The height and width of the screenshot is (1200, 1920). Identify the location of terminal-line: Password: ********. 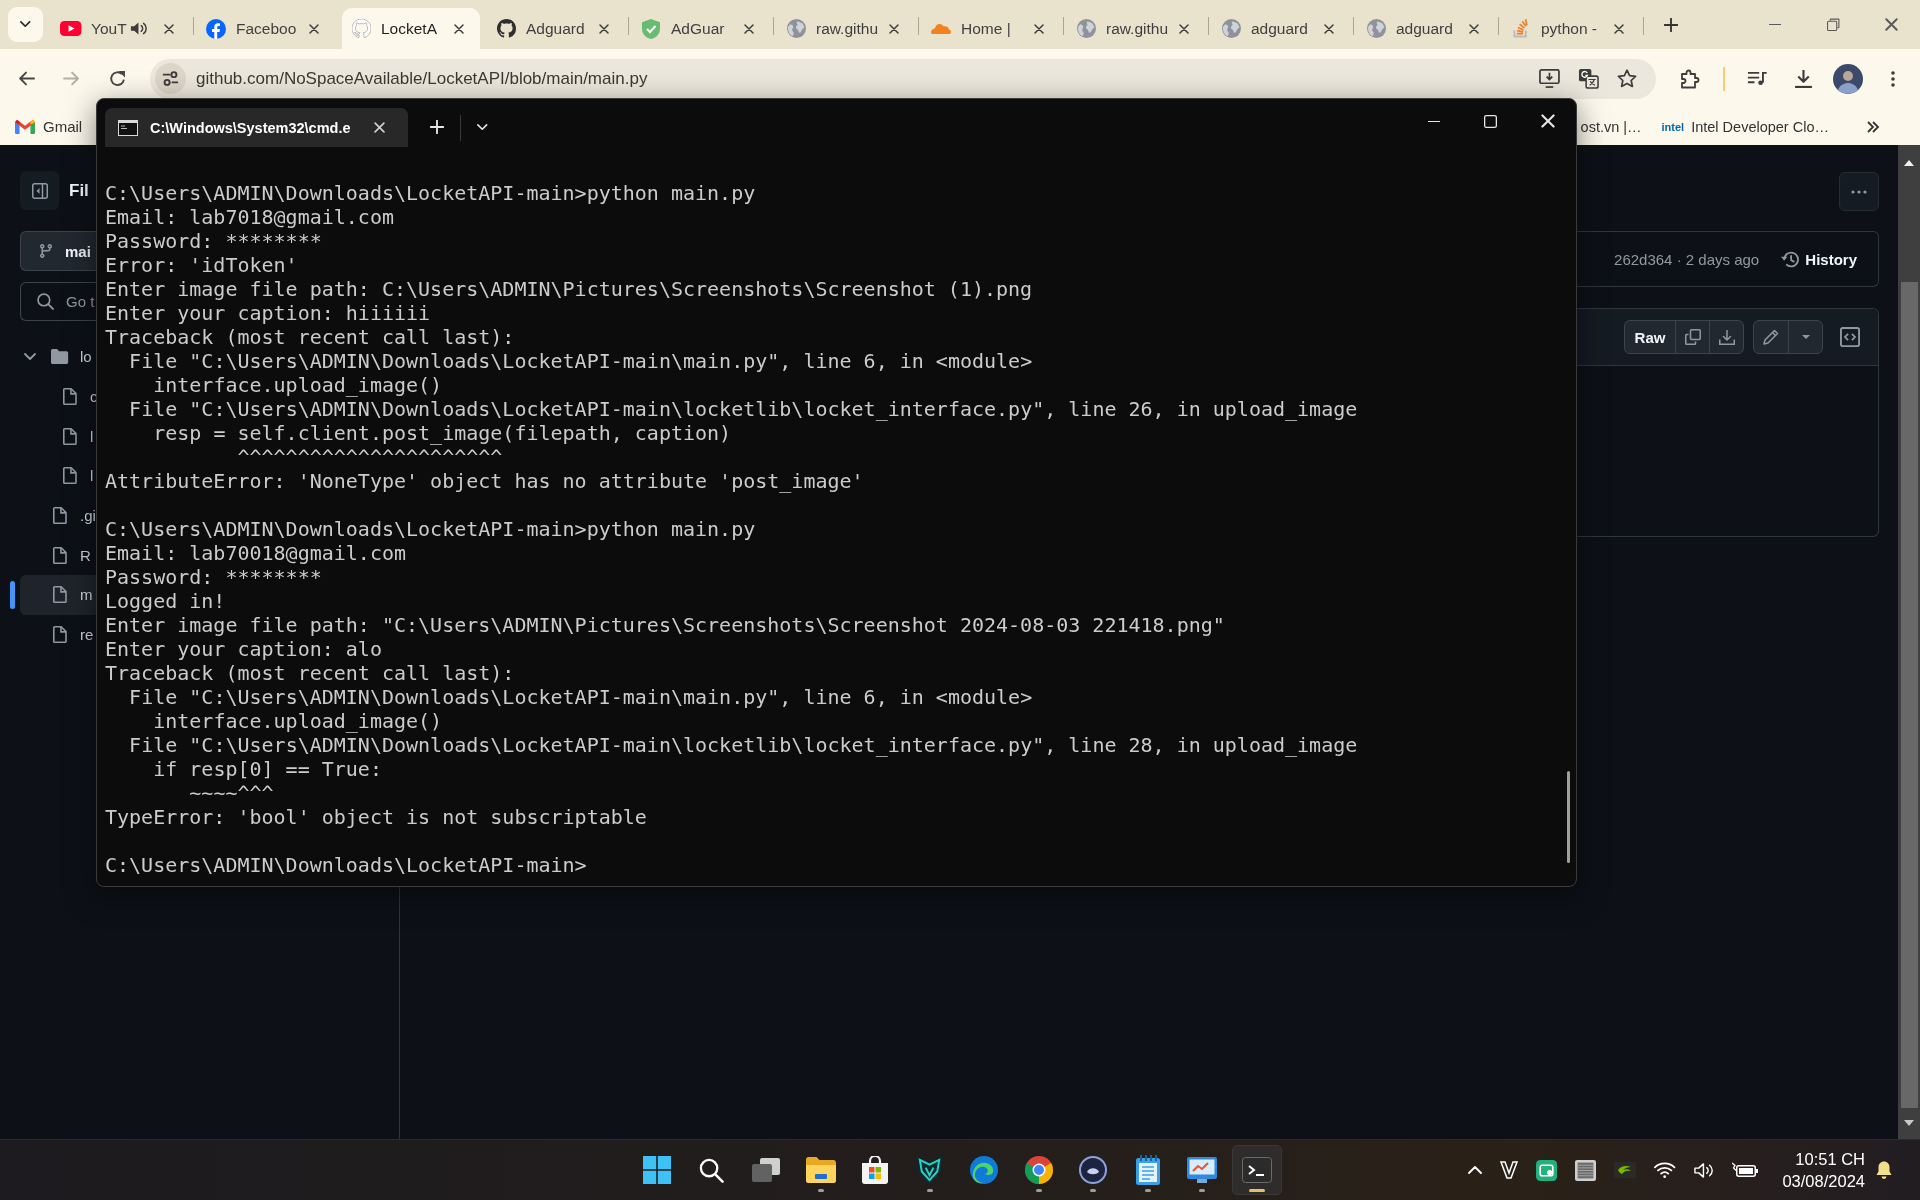
(213, 577).